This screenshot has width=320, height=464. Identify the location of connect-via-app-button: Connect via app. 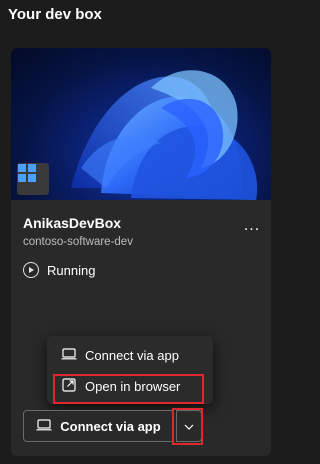
(98, 426).